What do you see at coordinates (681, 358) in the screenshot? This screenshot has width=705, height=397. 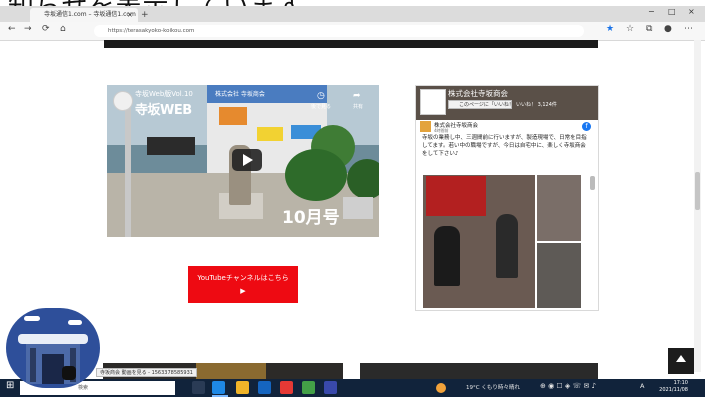 I see `up-arrow-icon` at bounding box center [681, 358].